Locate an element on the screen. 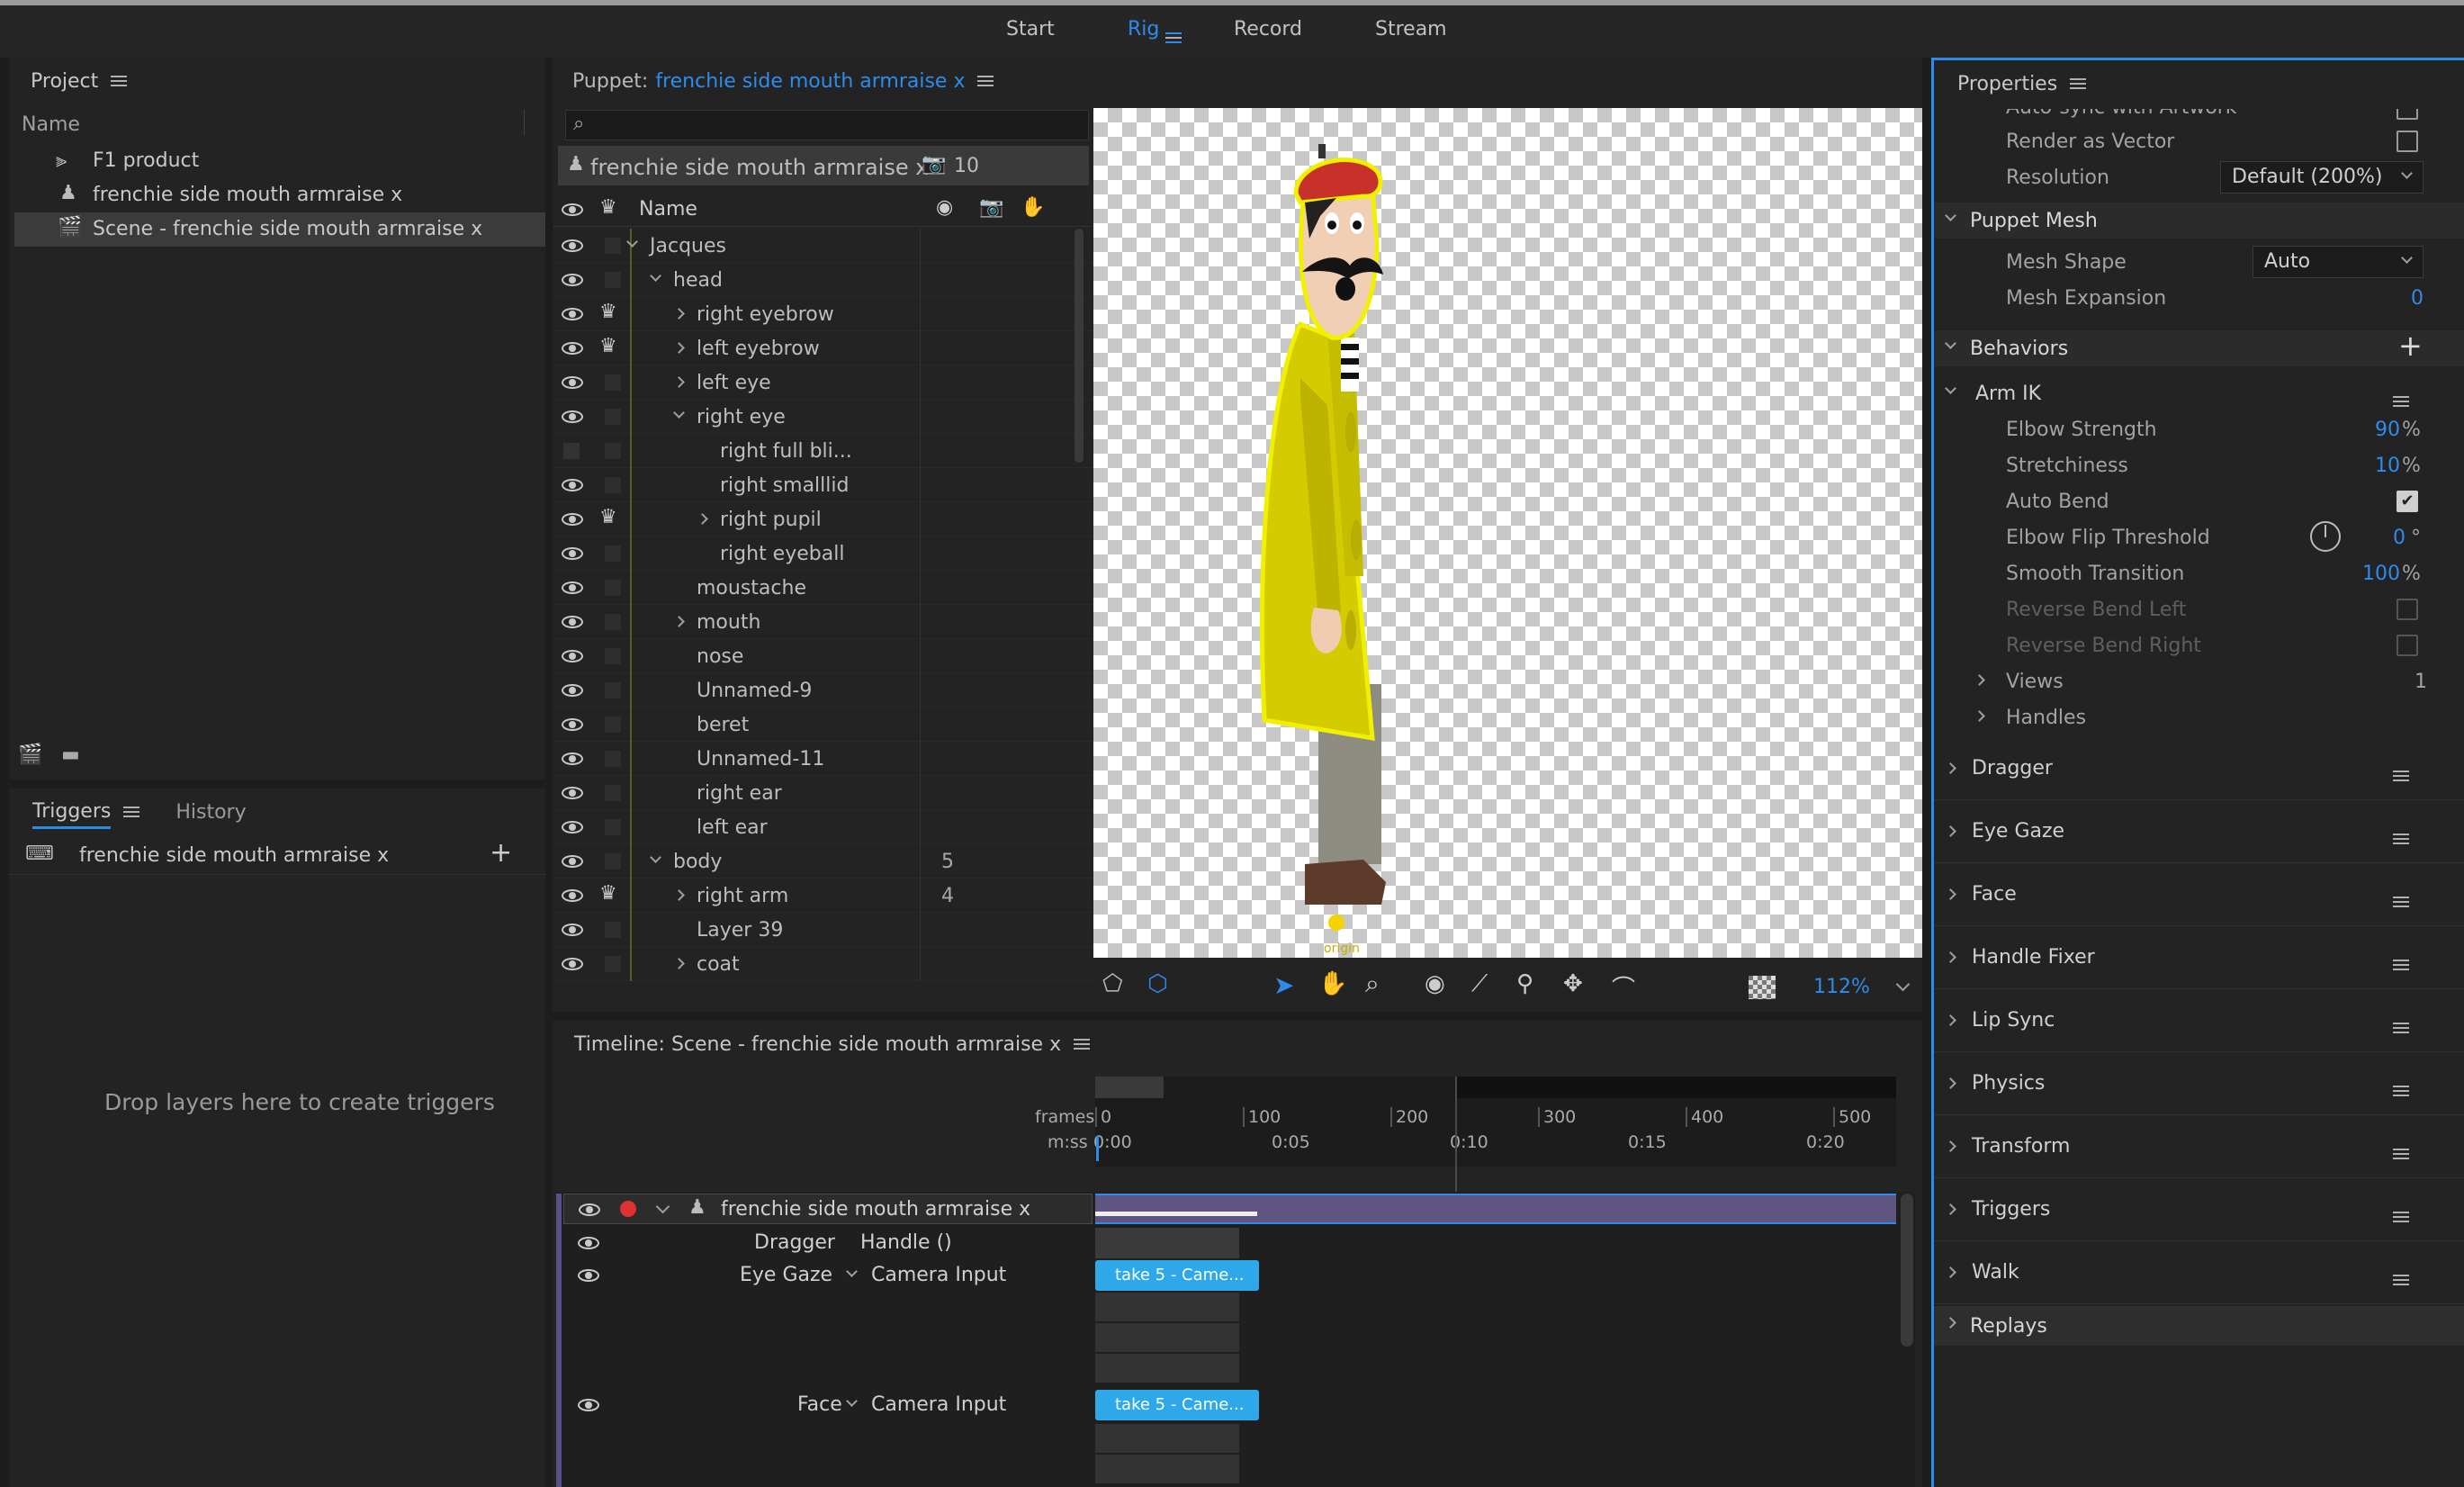 The image size is (2464, 1487). zoom-level: 112% is located at coordinates (1841, 987).